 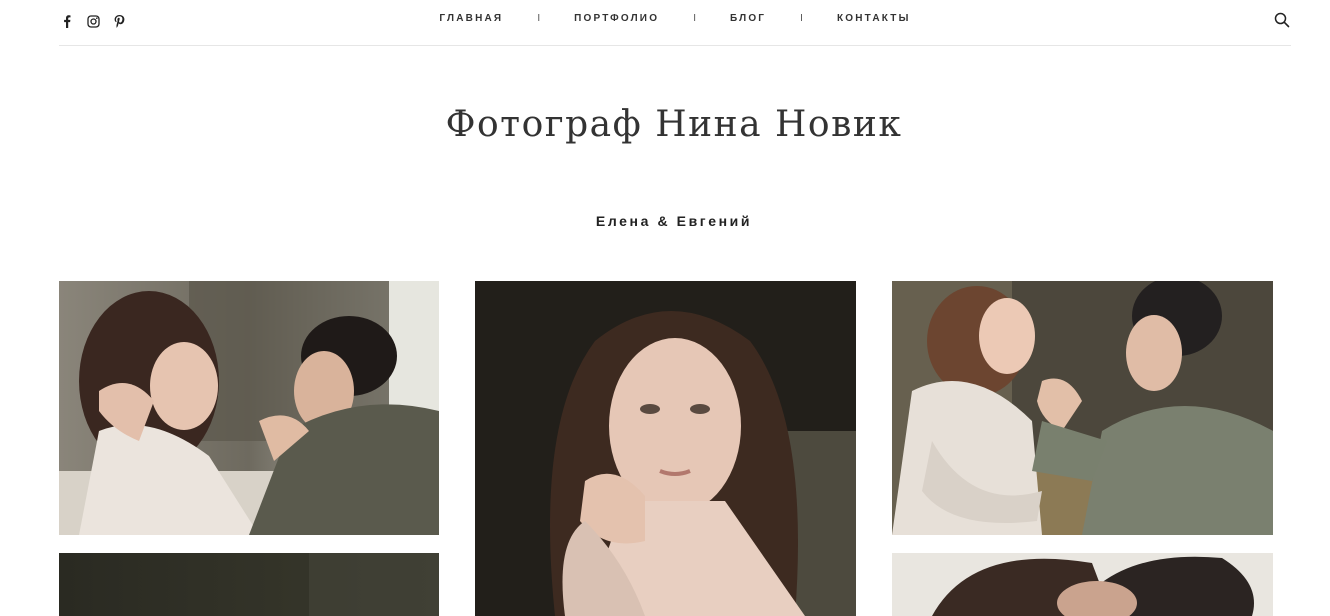 I want to click on nav-item-home: ГЛАВНАЯ, so click(x=471, y=18).